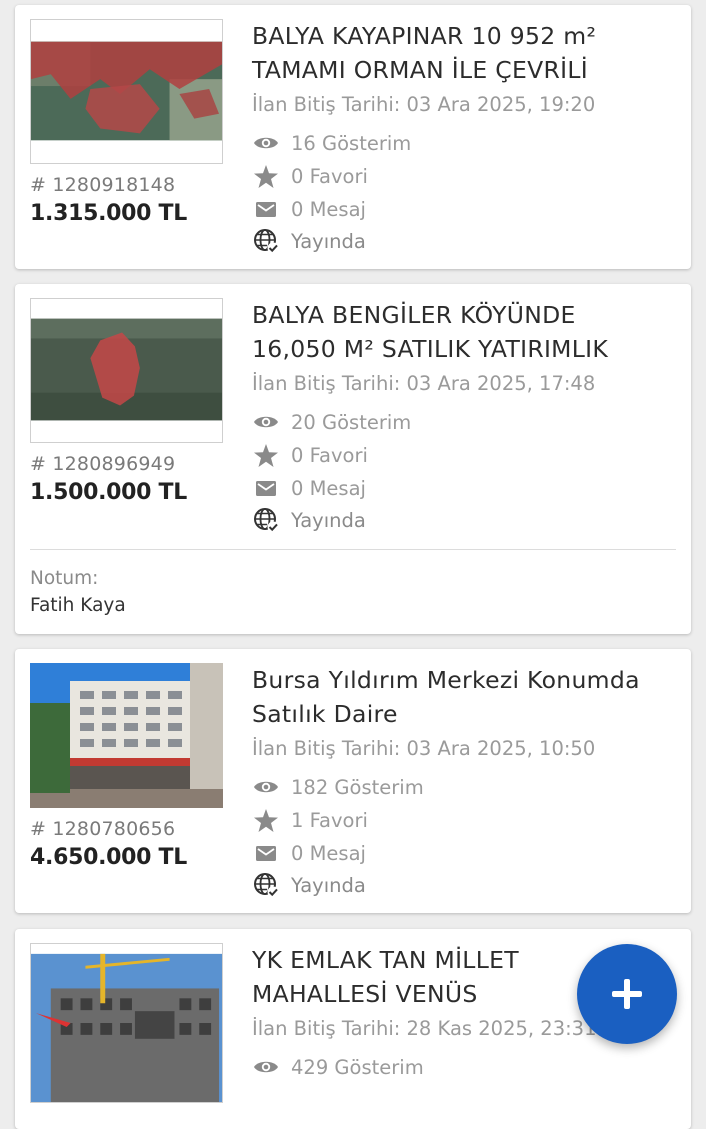 The width and height of the screenshot is (706, 1129). Describe the element at coordinates (351, 422) in the screenshot. I see `views-count: 20 Gösterim` at that location.